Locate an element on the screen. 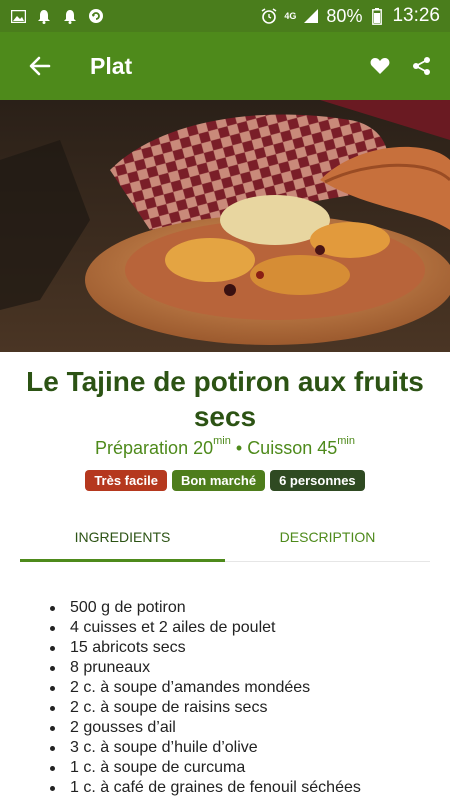  favorite-button is located at coordinates (380, 66).